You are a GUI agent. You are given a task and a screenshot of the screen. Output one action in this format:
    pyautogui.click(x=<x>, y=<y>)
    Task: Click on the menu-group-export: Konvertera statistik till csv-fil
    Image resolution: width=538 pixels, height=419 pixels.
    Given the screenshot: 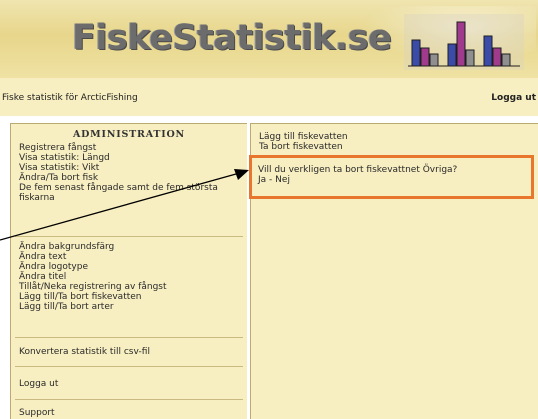 What is the action you would take?
    pyautogui.click(x=131, y=352)
    